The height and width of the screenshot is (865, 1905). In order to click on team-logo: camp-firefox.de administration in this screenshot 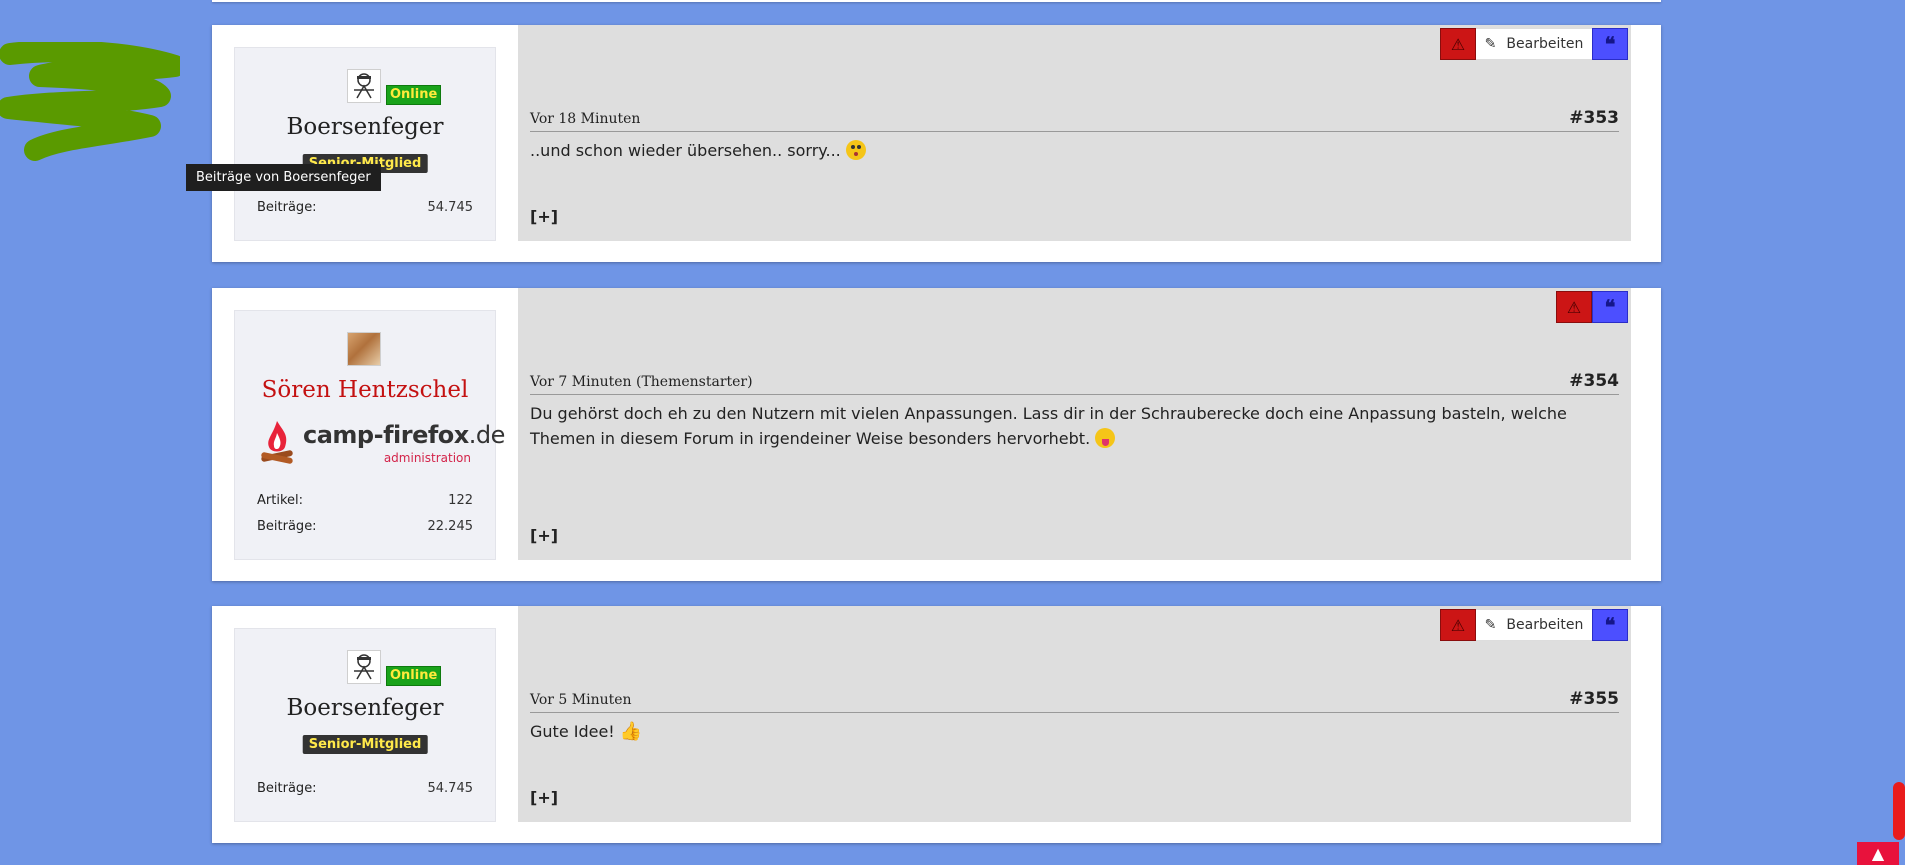, I will do `click(382, 443)`.